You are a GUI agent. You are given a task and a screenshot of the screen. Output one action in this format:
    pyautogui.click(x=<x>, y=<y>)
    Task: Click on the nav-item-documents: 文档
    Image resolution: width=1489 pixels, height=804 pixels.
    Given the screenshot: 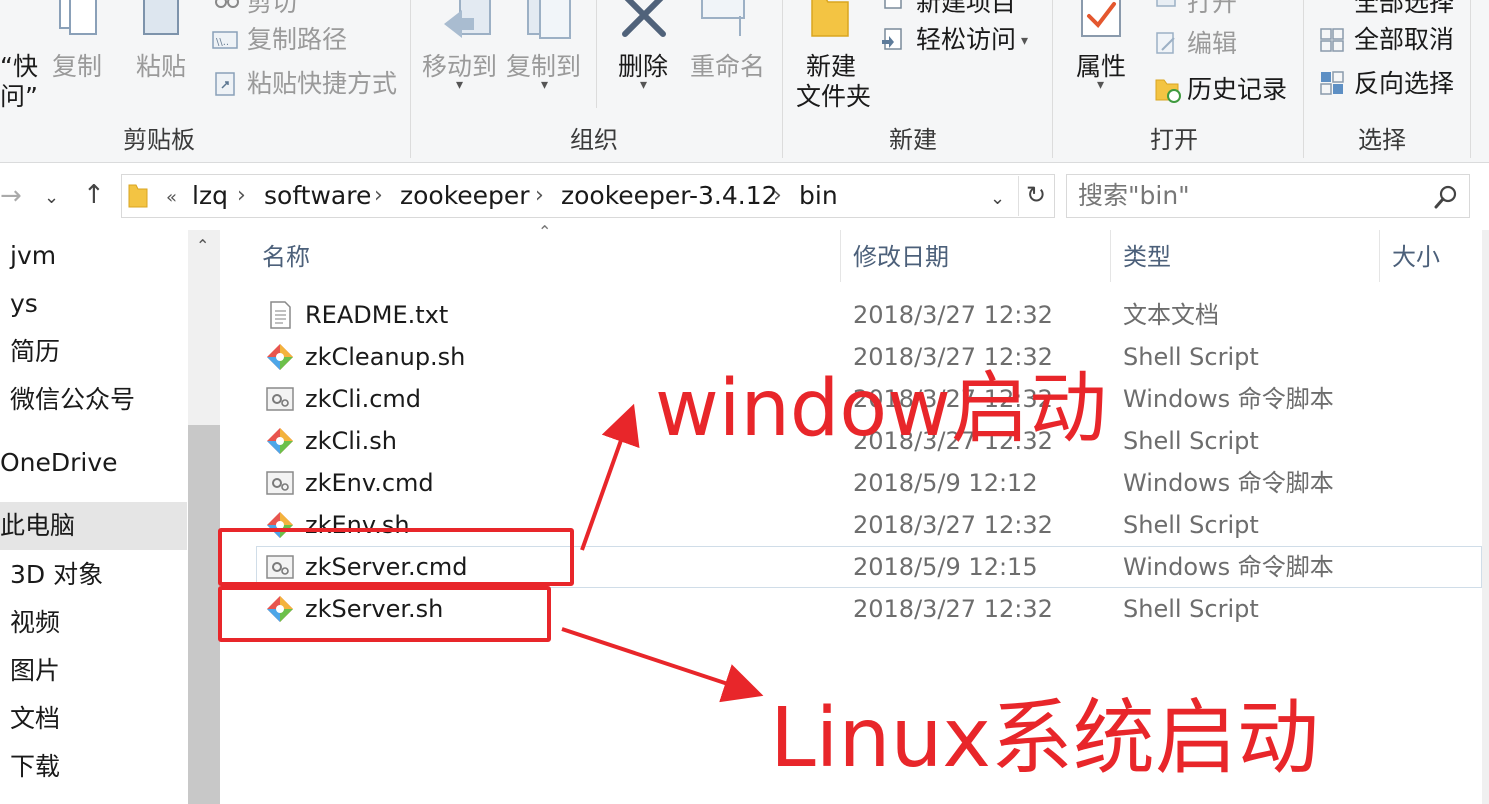 What is the action you would take?
    pyautogui.click(x=93, y=719)
    